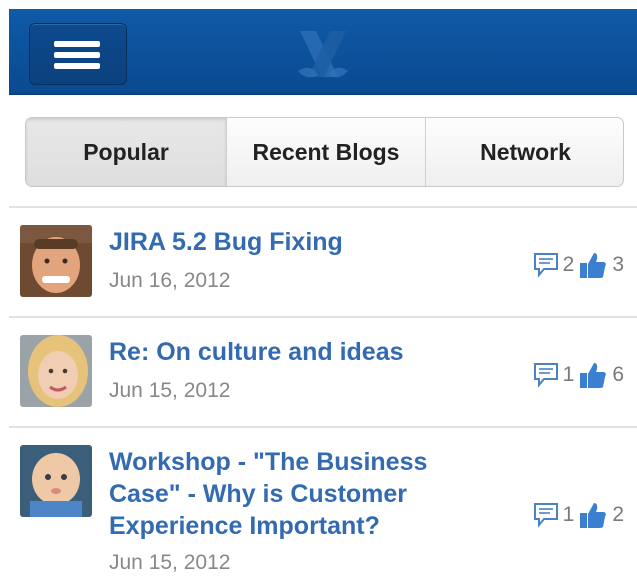  I want to click on like-count: 3, so click(618, 264).